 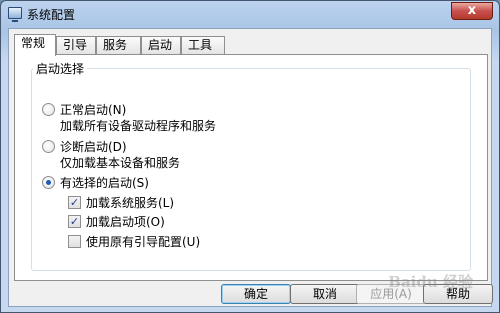 I want to click on tab-general: 常规, so click(x=35, y=45).